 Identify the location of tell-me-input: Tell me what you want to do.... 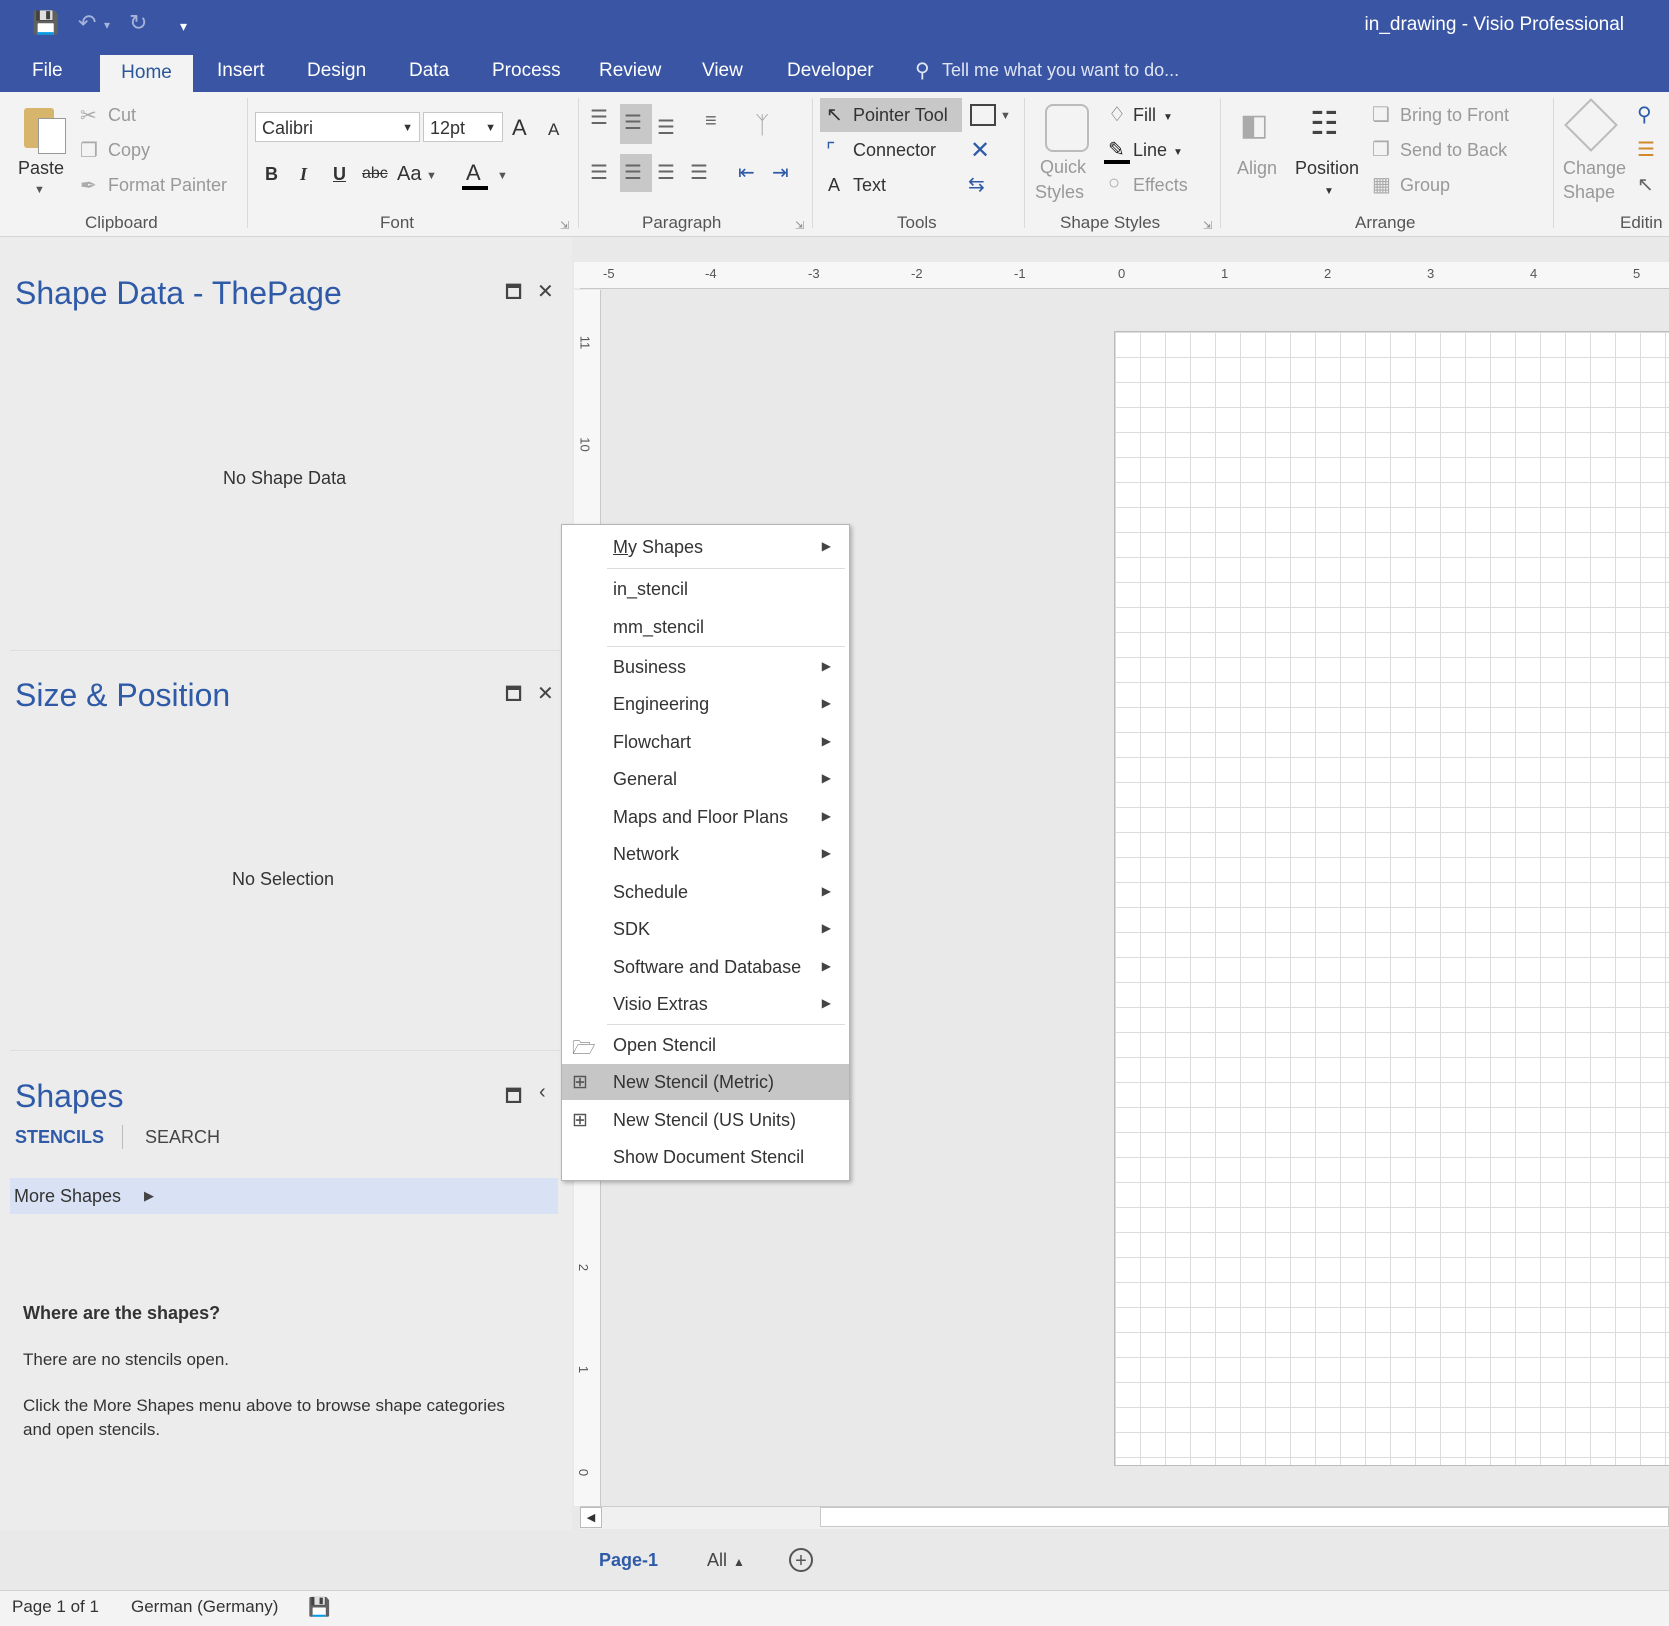
(1060, 70).